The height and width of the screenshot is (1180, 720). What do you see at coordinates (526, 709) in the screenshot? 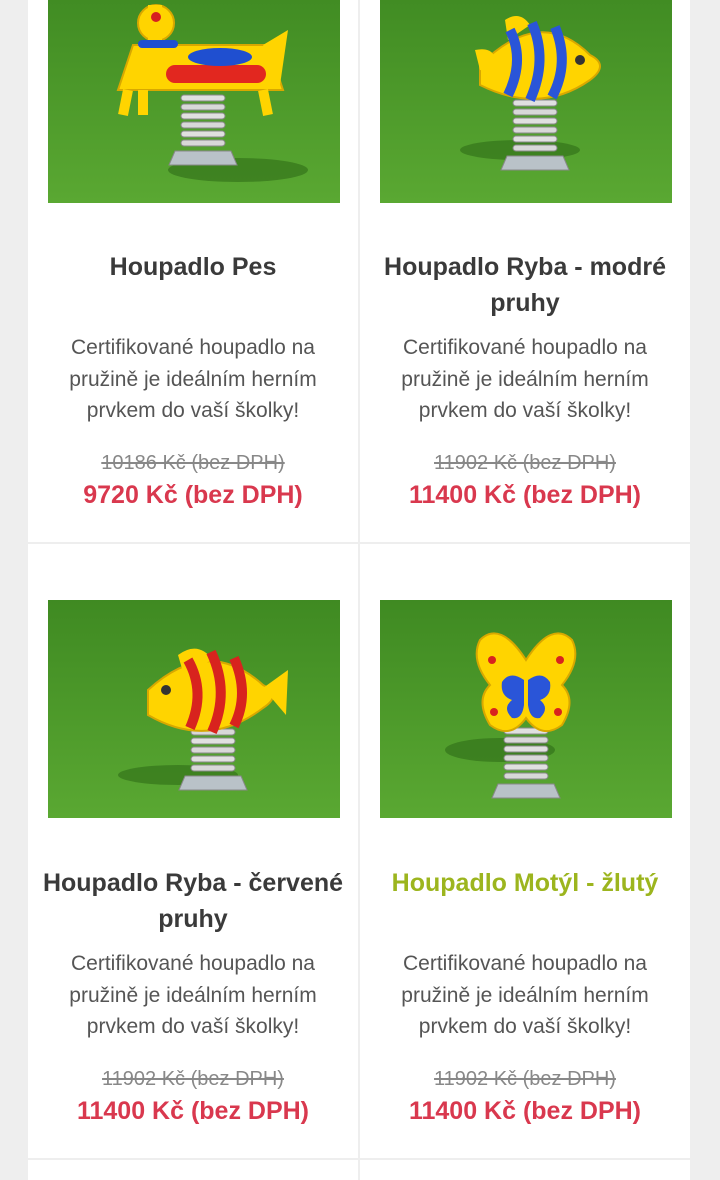
I see `houpadlo-motyl-image` at bounding box center [526, 709].